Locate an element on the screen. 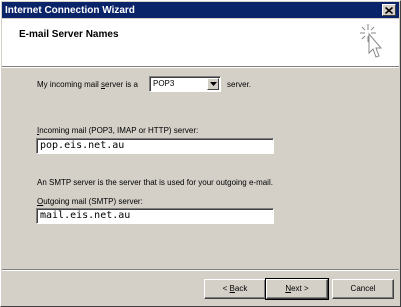  incoming-type-suffix: server. is located at coordinates (239, 84).